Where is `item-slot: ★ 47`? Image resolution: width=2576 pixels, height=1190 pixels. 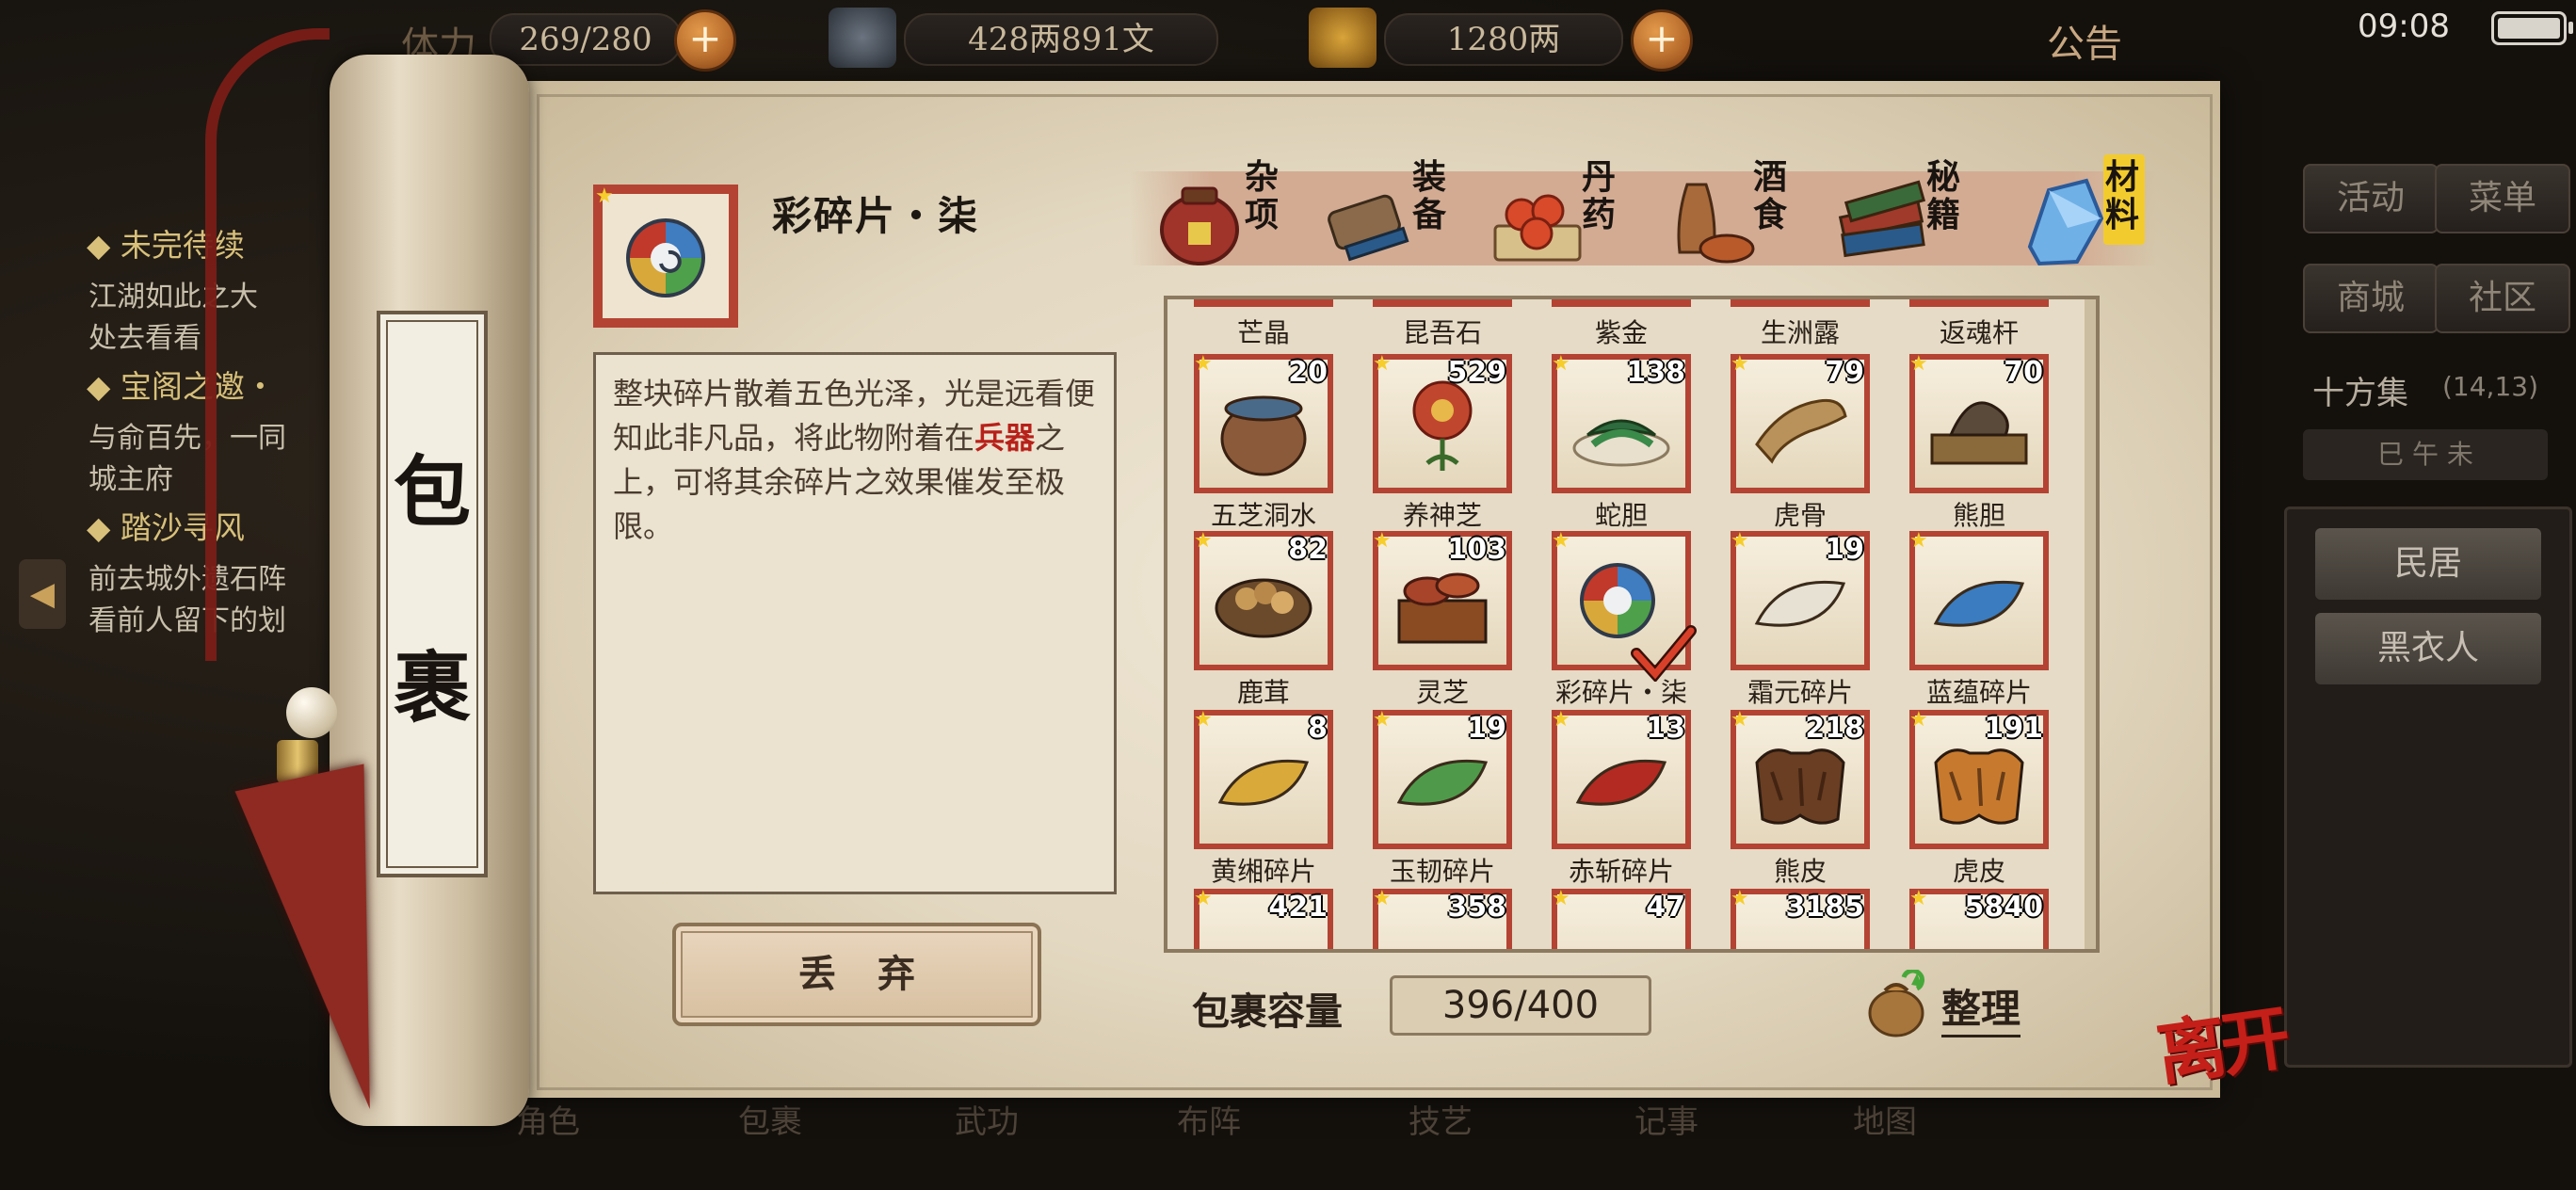 item-slot: ★ 47 is located at coordinates (1621, 919).